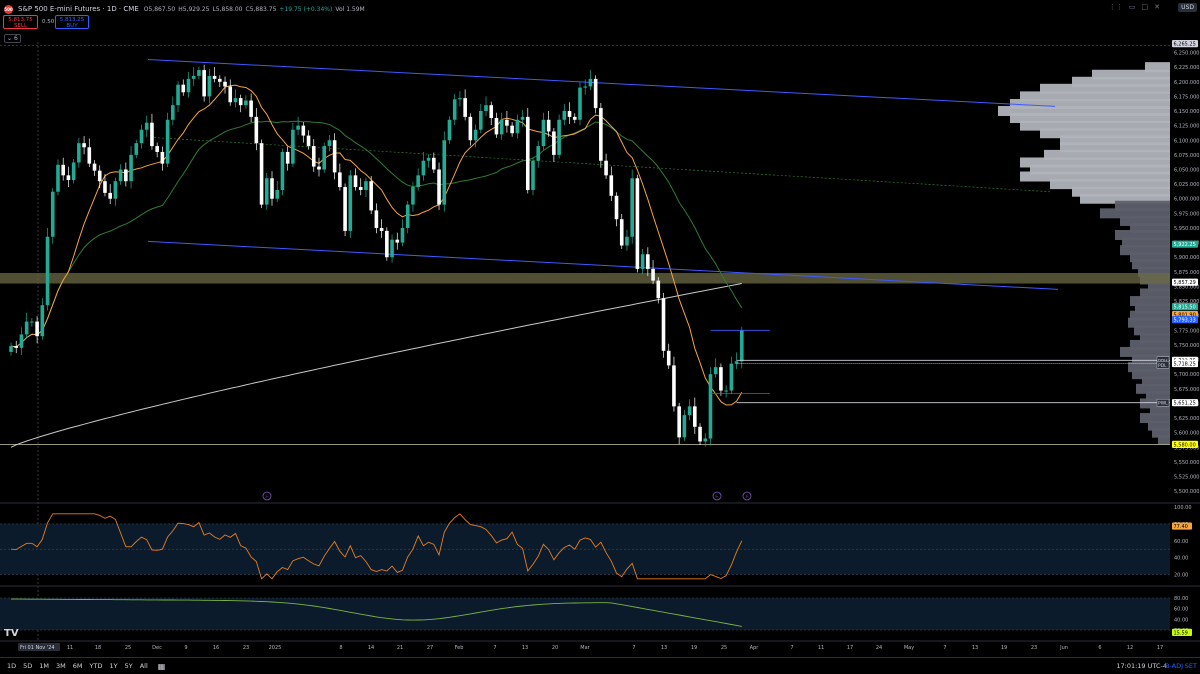 The width and height of the screenshot is (1200, 674). What do you see at coordinates (1186, 273) in the screenshot?
I see `y-axis-tick-label: 5,875.000` at bounding box center [1186, 273].